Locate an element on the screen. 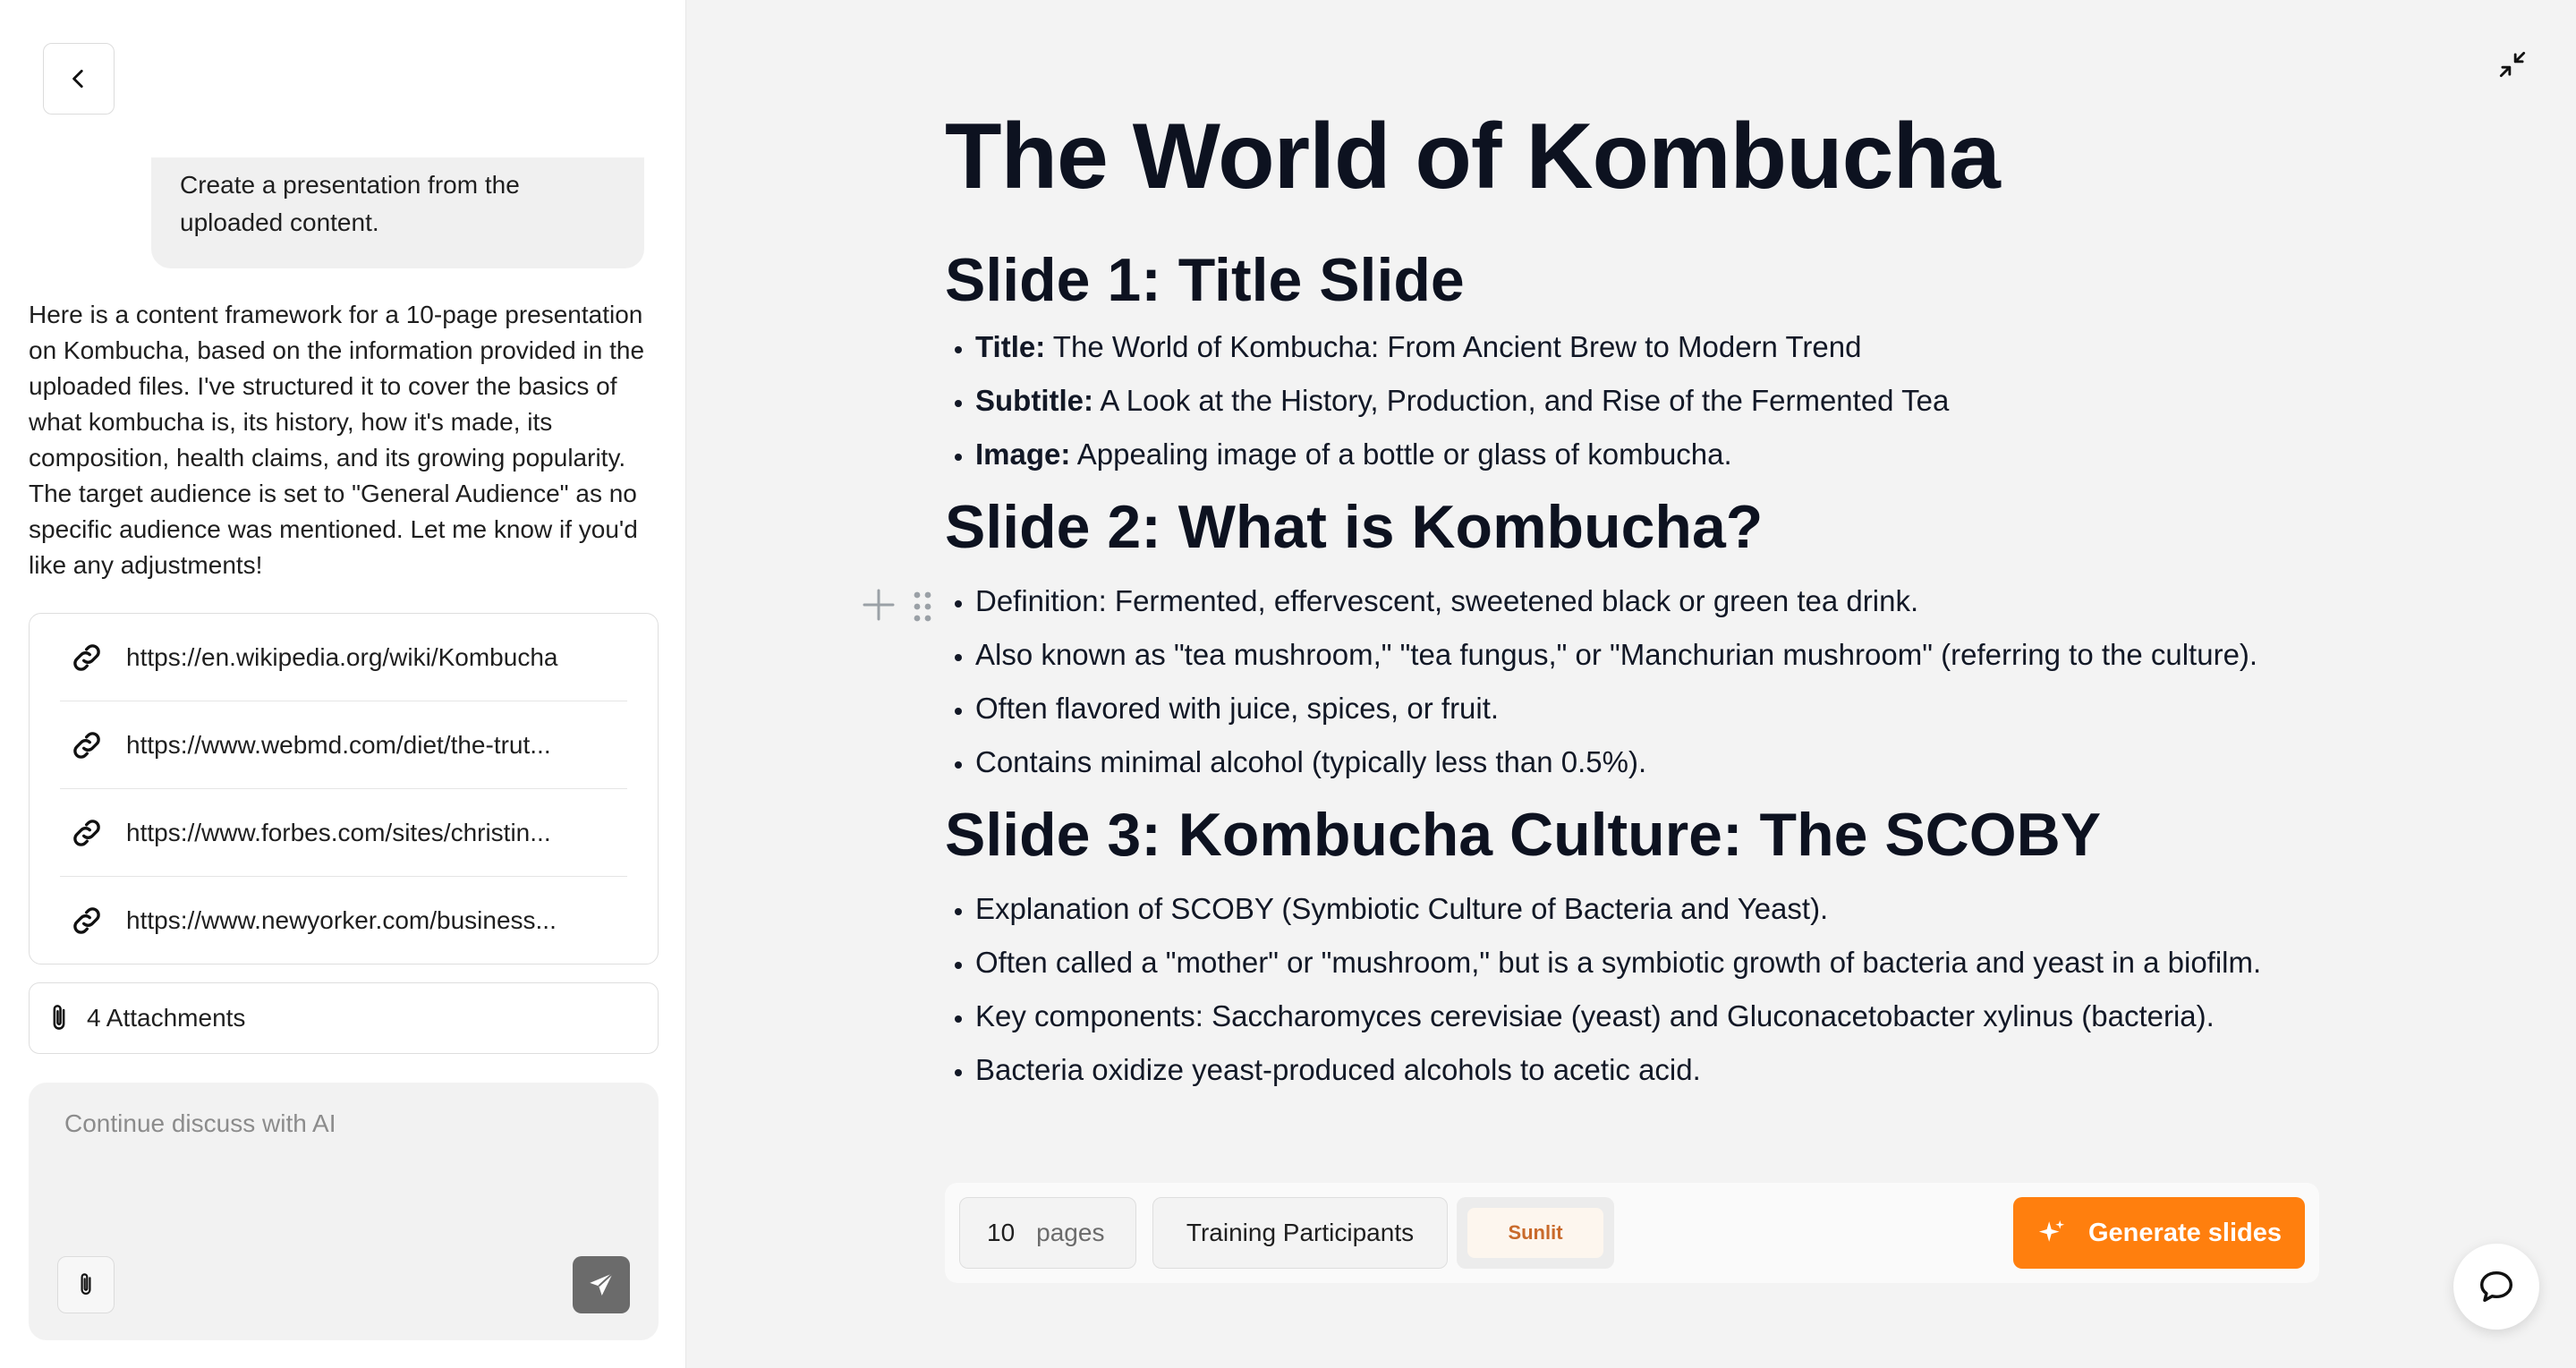 The width and height of the screenshot is (2576, 1368). theme-selector: Sunlit is located at coordinates (1535, 1233).